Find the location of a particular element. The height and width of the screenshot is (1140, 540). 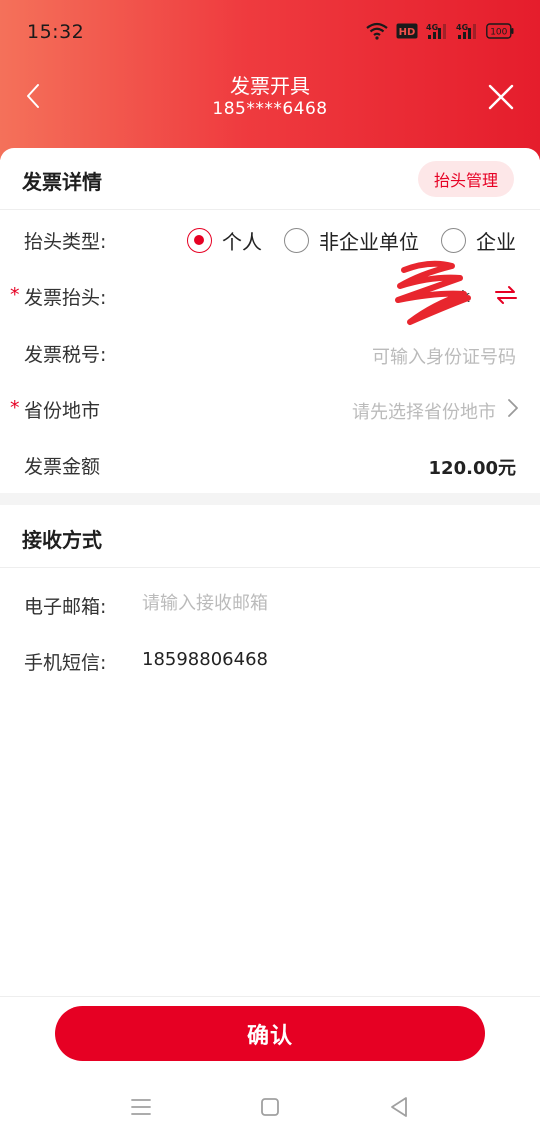

amount-value: 120.00元 is located at coordinates (472, 468).